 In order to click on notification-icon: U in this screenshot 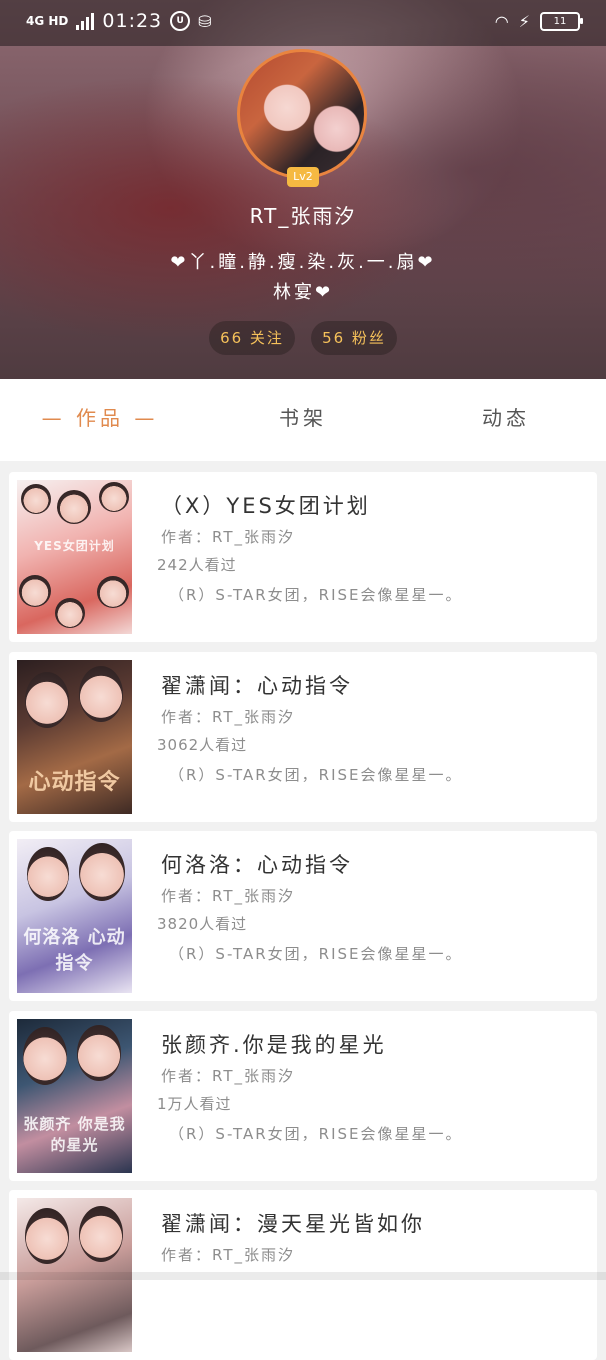, I will do `click(180, 21)`.